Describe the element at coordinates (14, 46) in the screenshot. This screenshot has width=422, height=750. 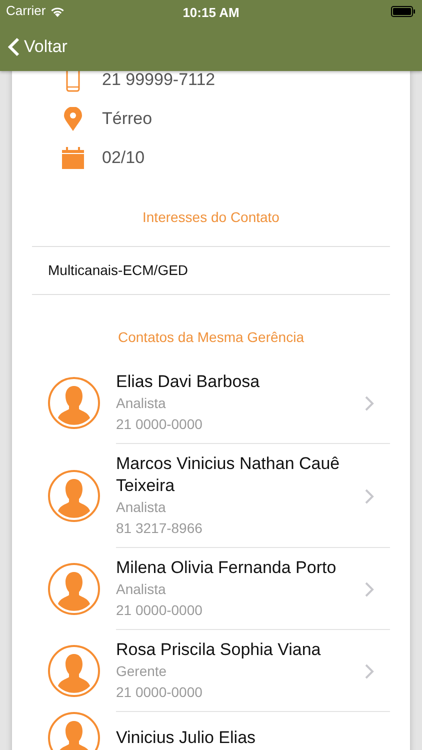
I see `back-chevron-icon` at that location.